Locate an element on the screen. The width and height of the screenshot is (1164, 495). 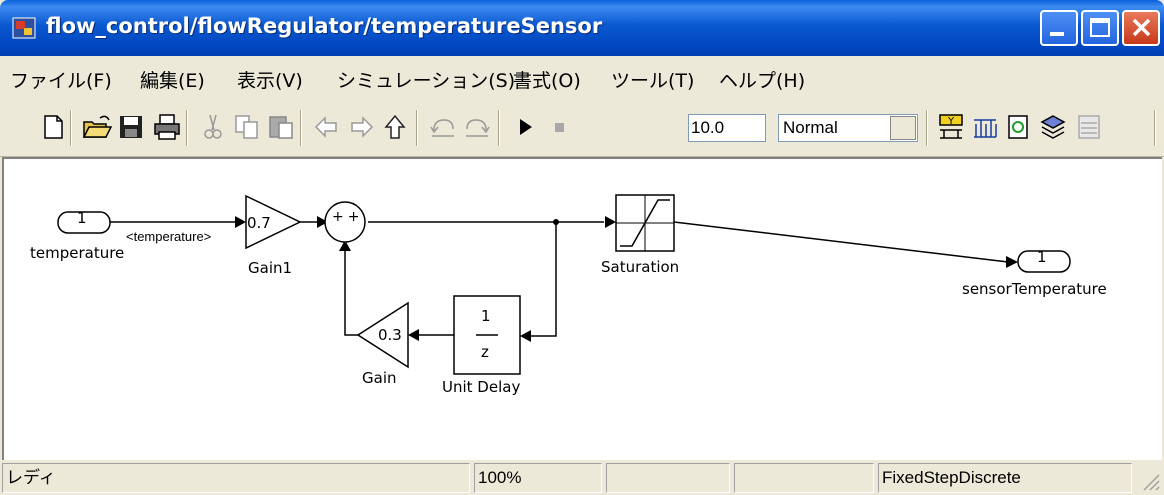
resize-grip-icon is located at coordinates (1149, 480).